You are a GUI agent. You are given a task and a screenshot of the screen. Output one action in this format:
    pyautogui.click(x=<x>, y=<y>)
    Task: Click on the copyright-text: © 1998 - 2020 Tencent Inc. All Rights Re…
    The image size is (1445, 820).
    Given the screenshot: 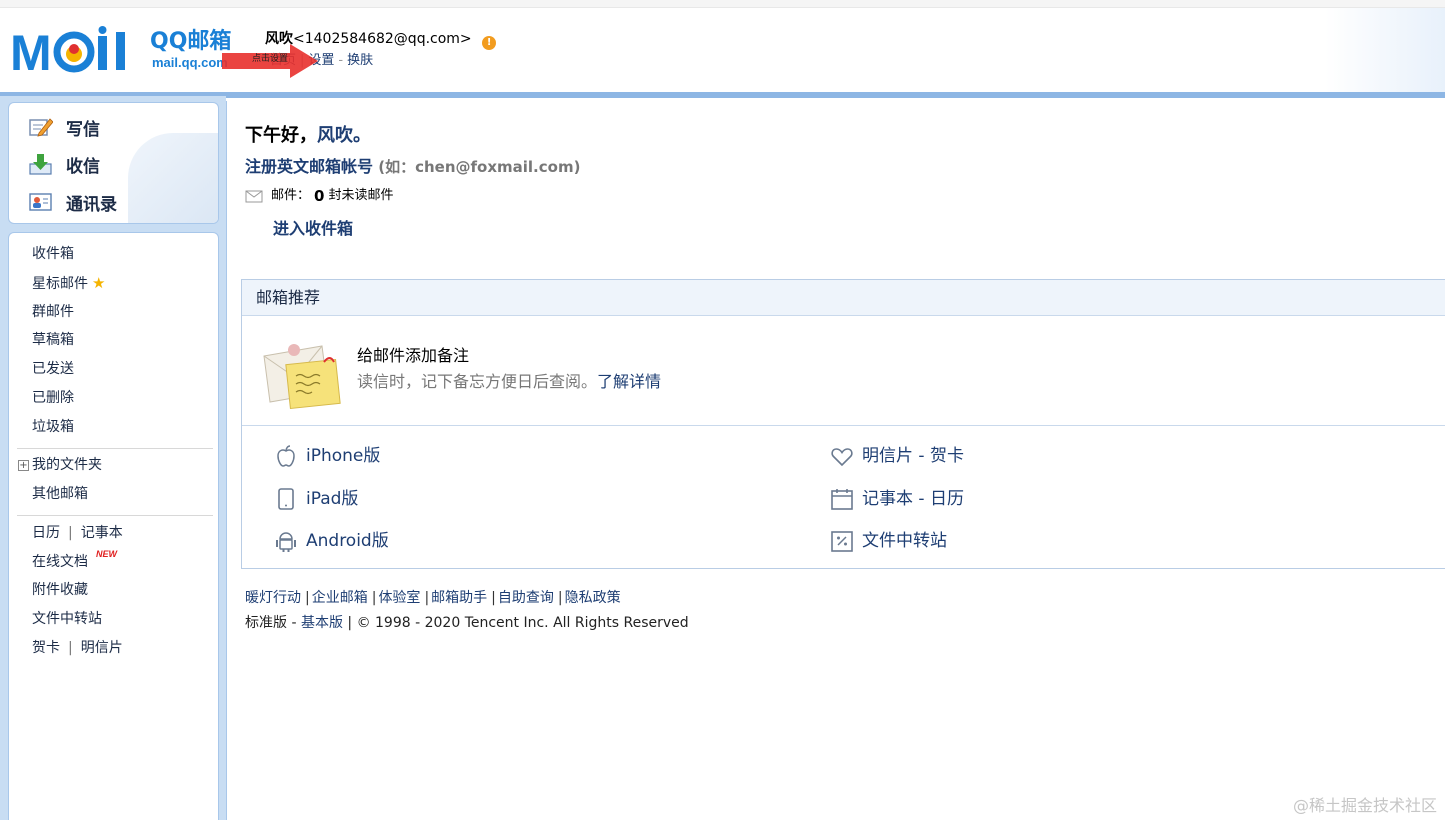 What is the action you would take?
    pyautogui.click(x=522, y=623)
    